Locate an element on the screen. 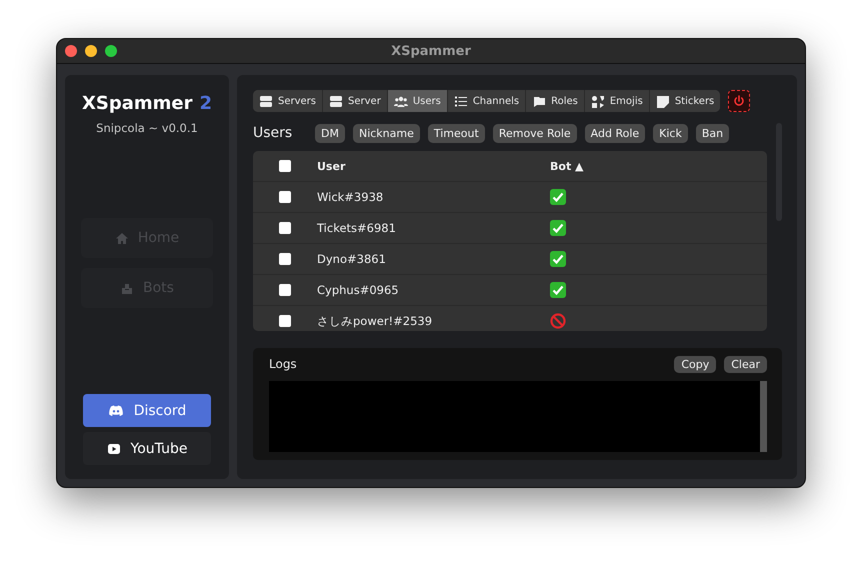 The height and width of the screenshot is (562, 862). tab: Servers is located at coordinates (288, 101).